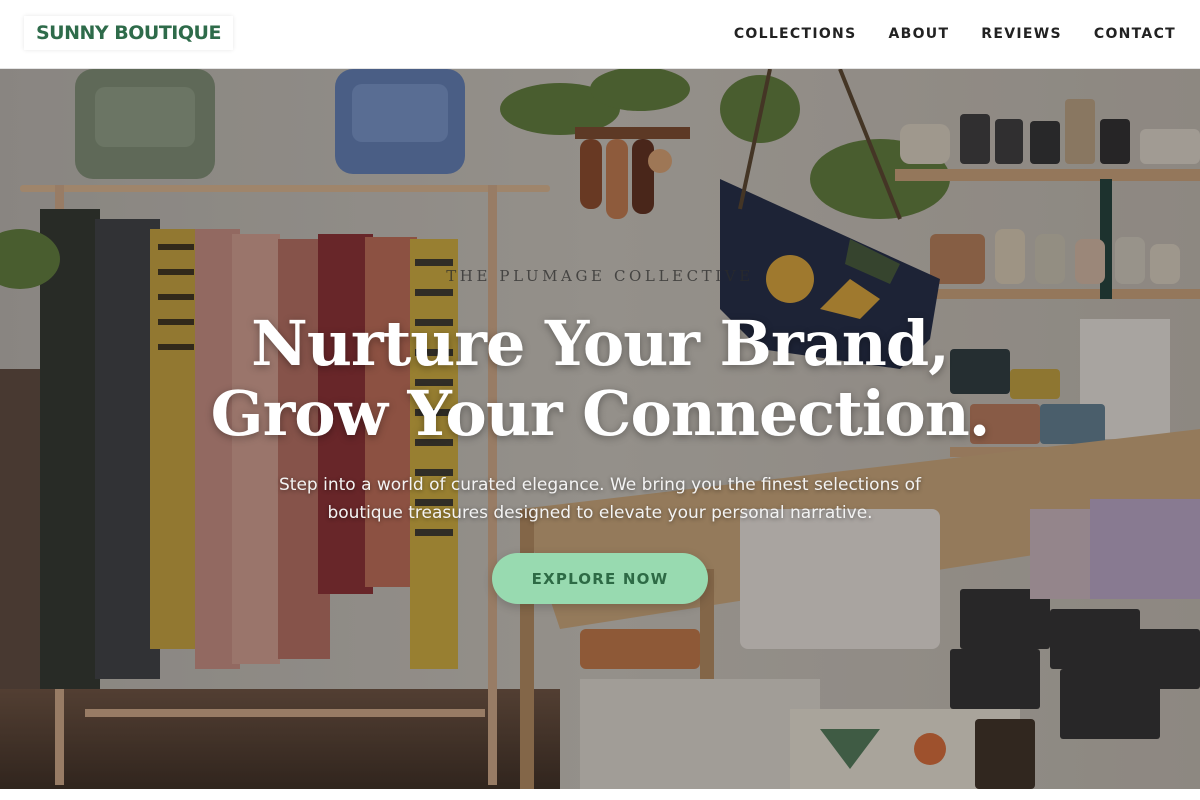  Describe the element at coordinates (600, 276) in the screenshot. I see `hero-eyebrow: THE PLUMAGE COLLECTIVE` at that location.